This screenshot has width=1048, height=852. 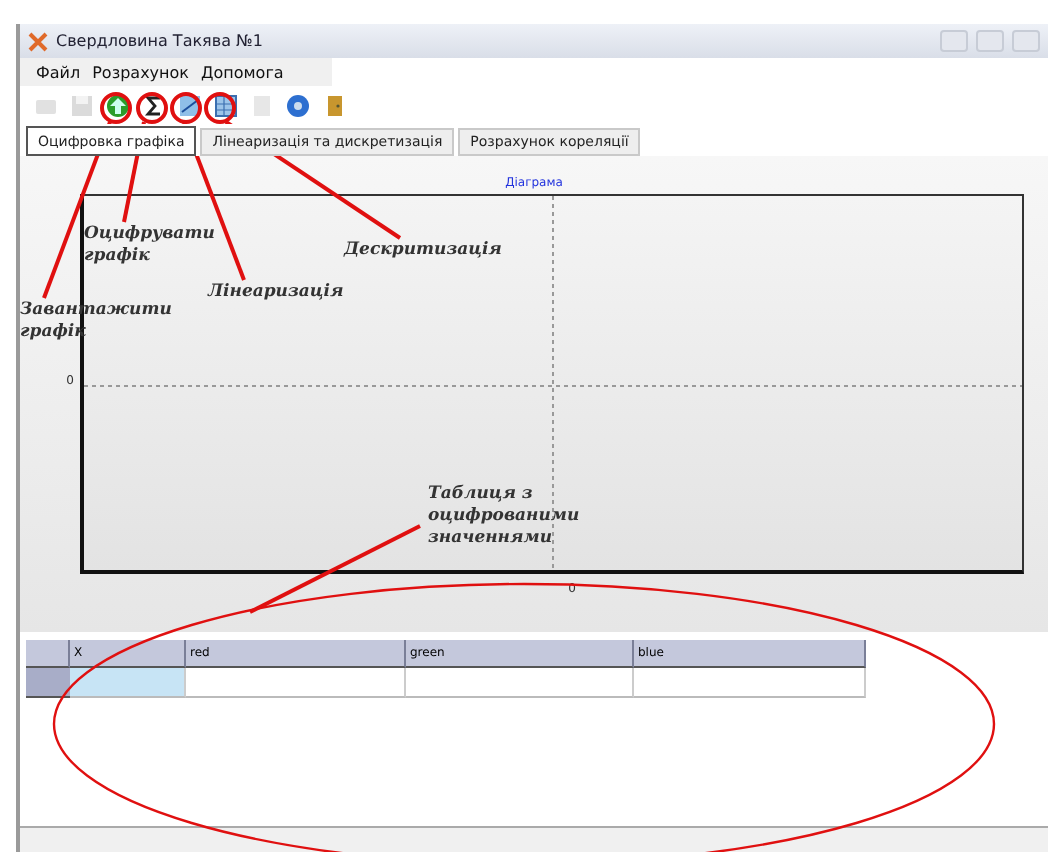 I want to click on floppy-icon, so click(x=82, y=105).